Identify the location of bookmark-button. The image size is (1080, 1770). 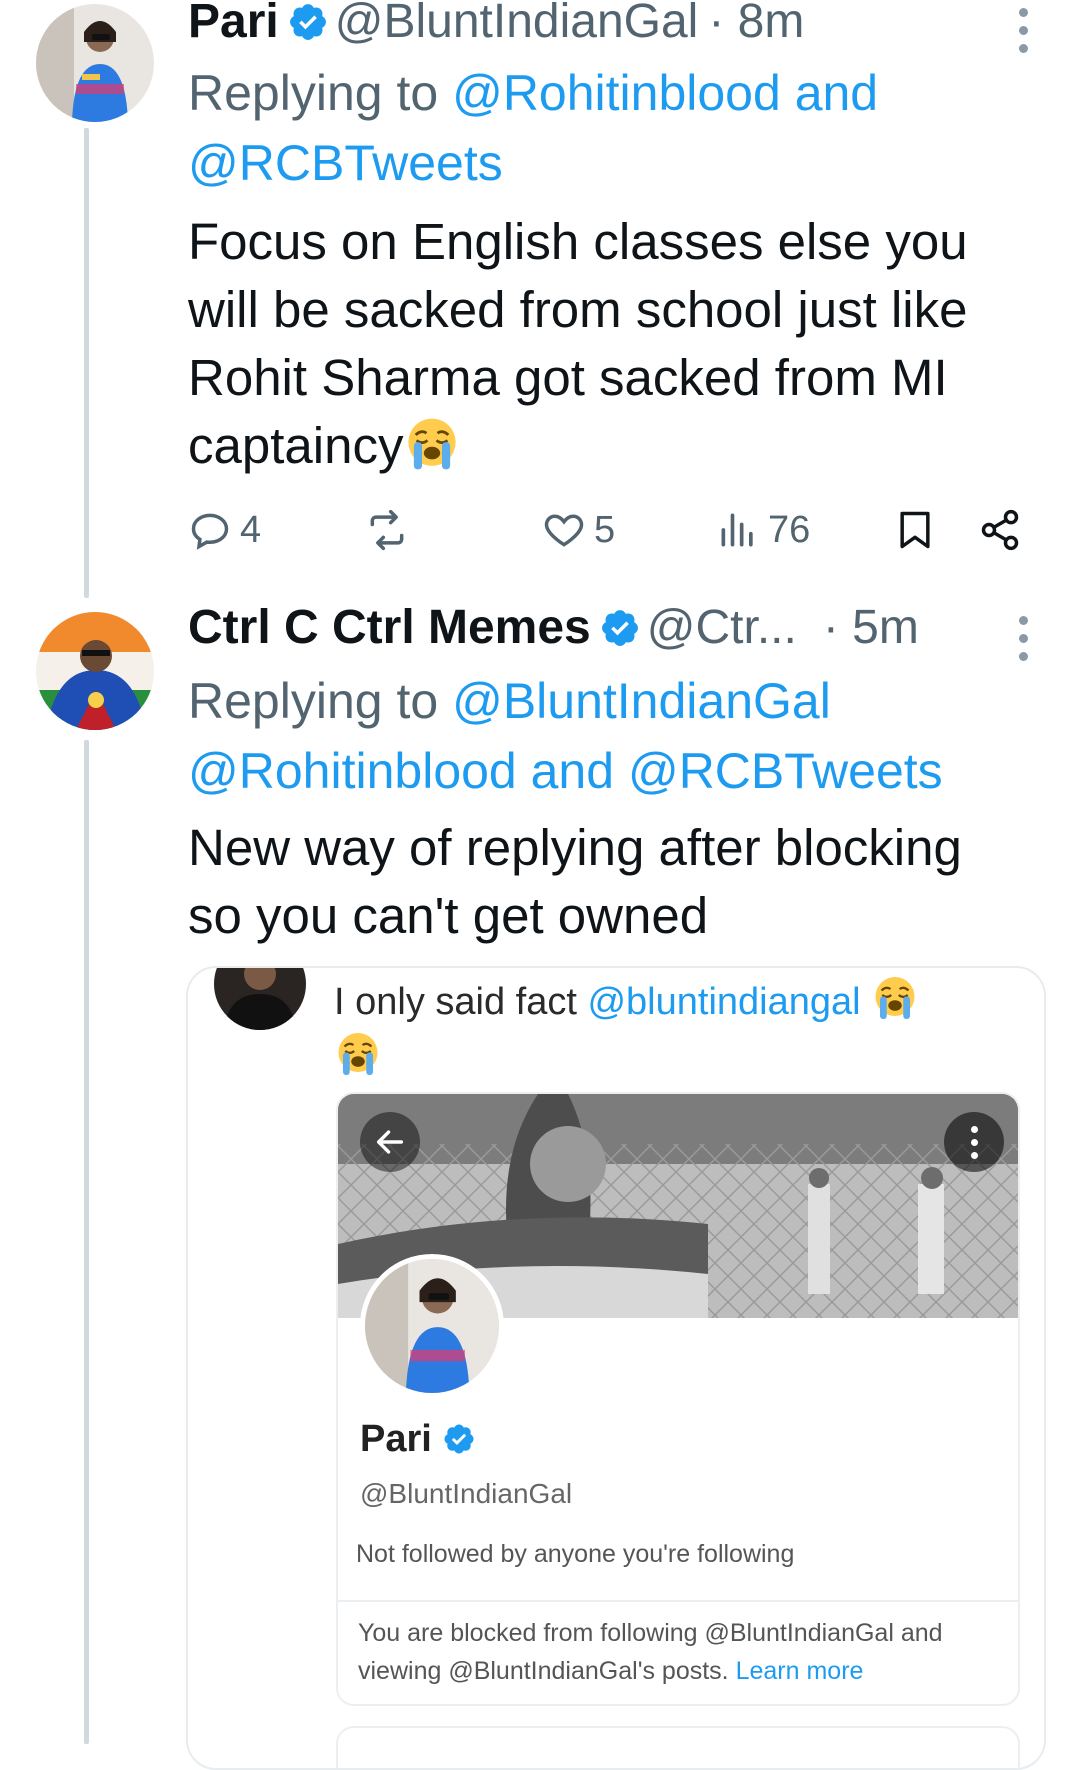
(915, 530).